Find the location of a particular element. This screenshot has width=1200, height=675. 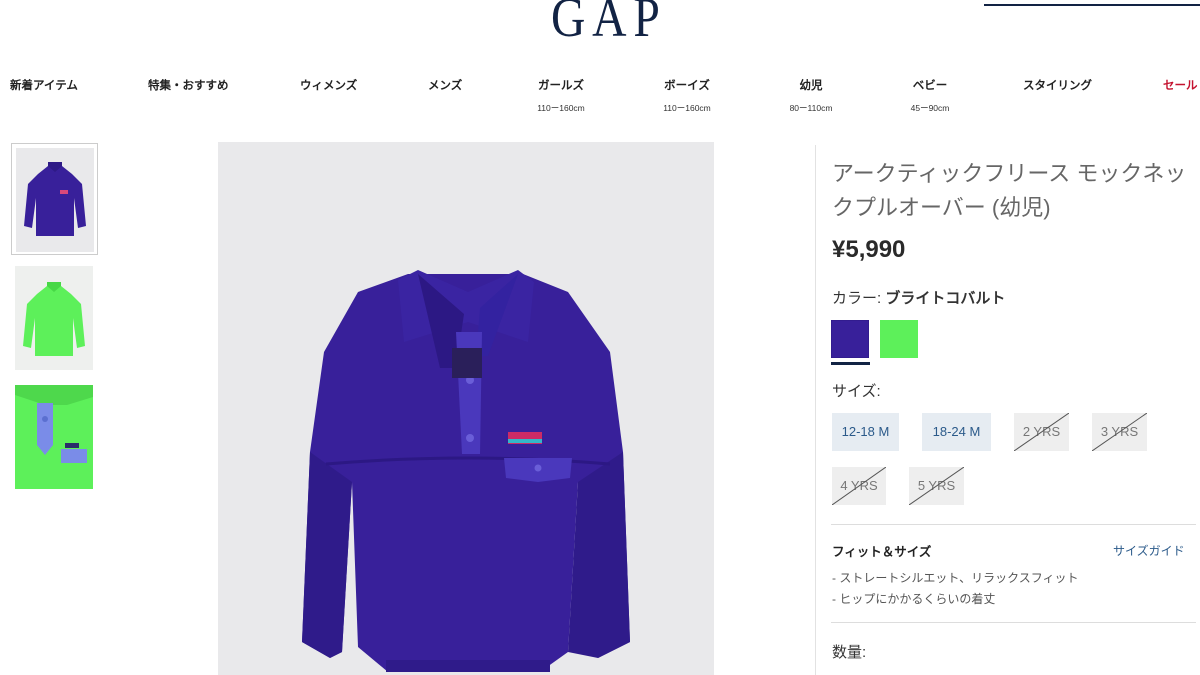

thumbnail-front-cobalt is located at coordinates (54, 199).